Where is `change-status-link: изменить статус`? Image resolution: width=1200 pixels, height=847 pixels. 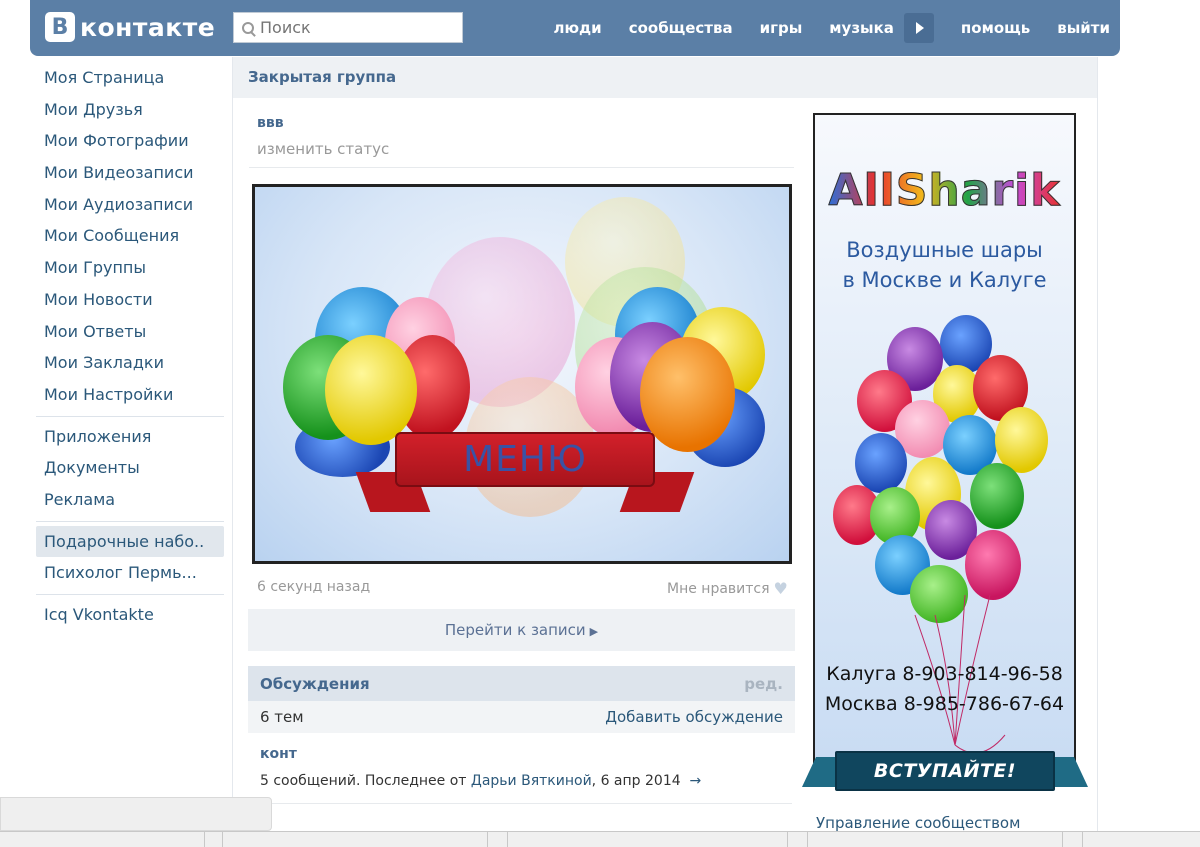
change-status-link: изменить статус is located at coordinates (323, 149).